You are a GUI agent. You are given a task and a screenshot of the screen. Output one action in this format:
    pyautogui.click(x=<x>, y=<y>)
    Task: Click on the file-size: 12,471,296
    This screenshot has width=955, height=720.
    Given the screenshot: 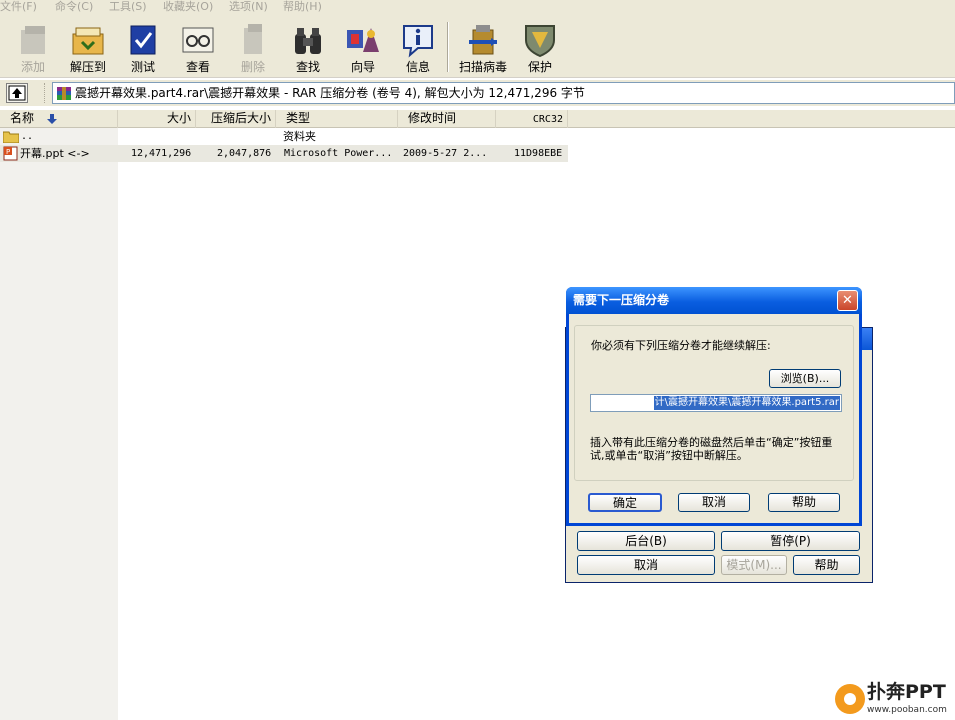 What is the action you would take?
    pyautogui.click(x=161, y=153)
    